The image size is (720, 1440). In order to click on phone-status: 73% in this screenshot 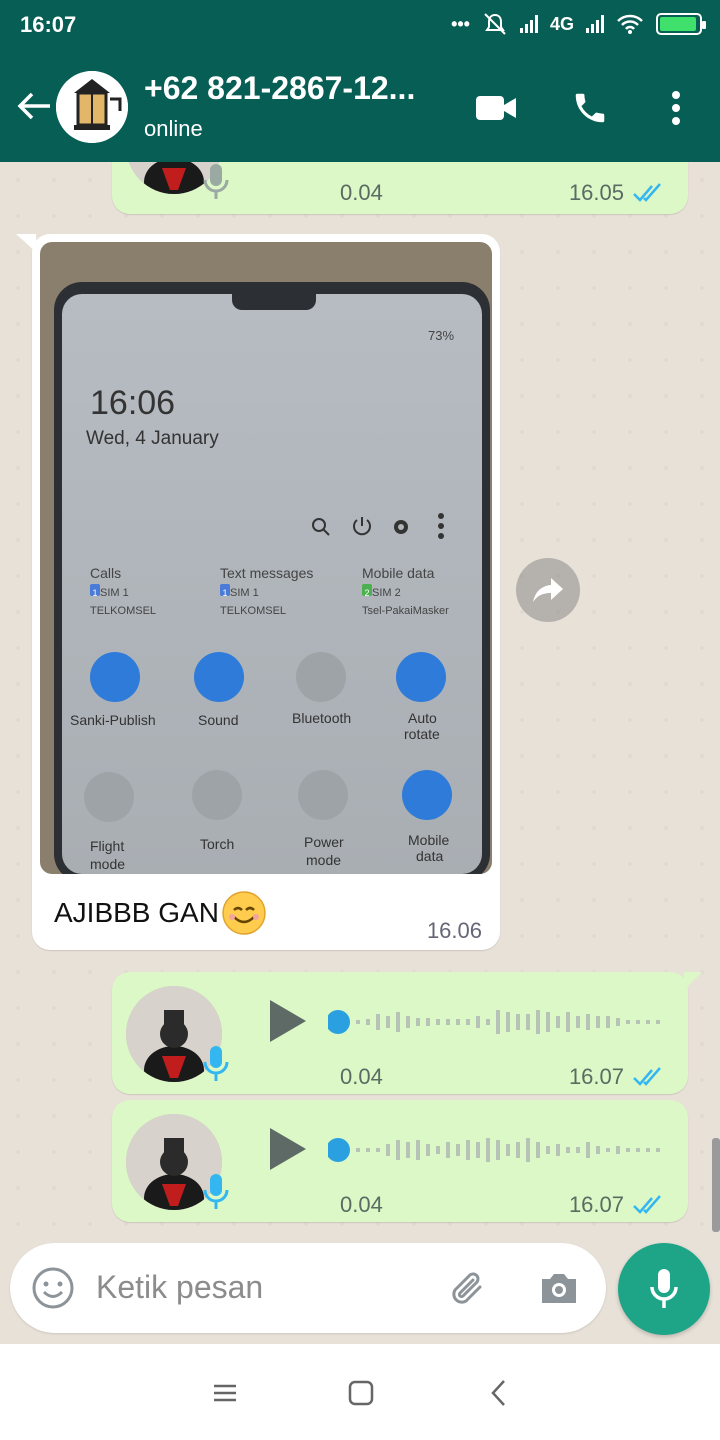, I will do `click(441, 335)`.